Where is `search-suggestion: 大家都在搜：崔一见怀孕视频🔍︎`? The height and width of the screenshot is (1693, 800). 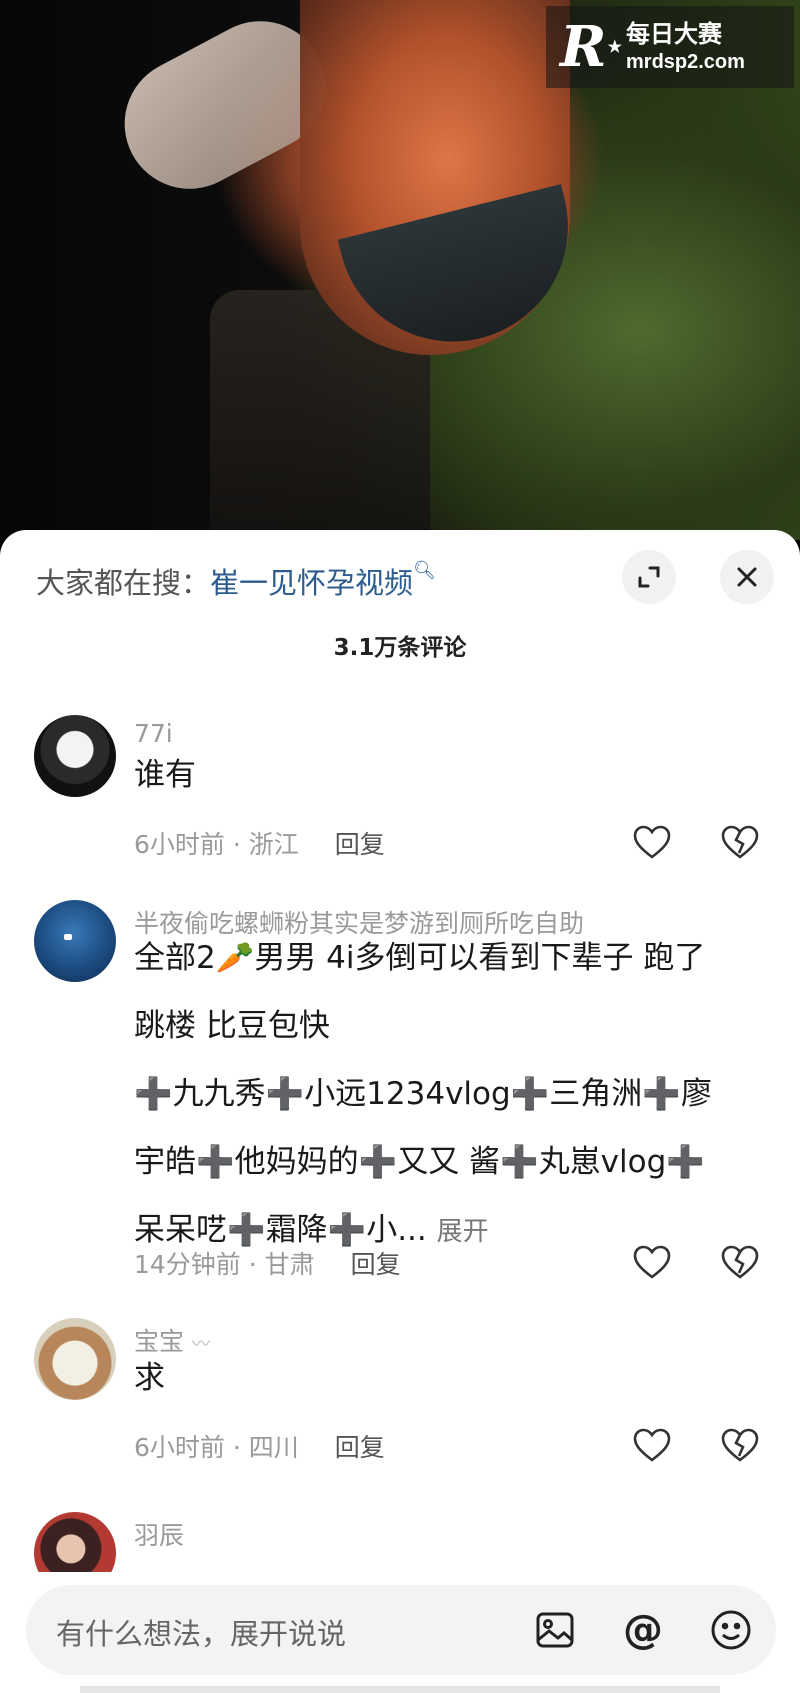 search-suggestion: 大家都在搜：崔一见怀孕视频🔍︎ is located at coordinates (236, 581).